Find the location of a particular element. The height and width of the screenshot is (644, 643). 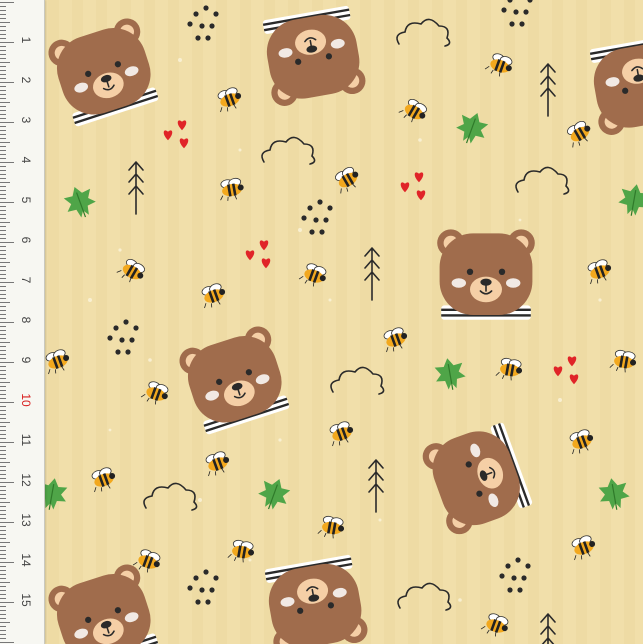

bear-head is located at coordinates (486, 274).